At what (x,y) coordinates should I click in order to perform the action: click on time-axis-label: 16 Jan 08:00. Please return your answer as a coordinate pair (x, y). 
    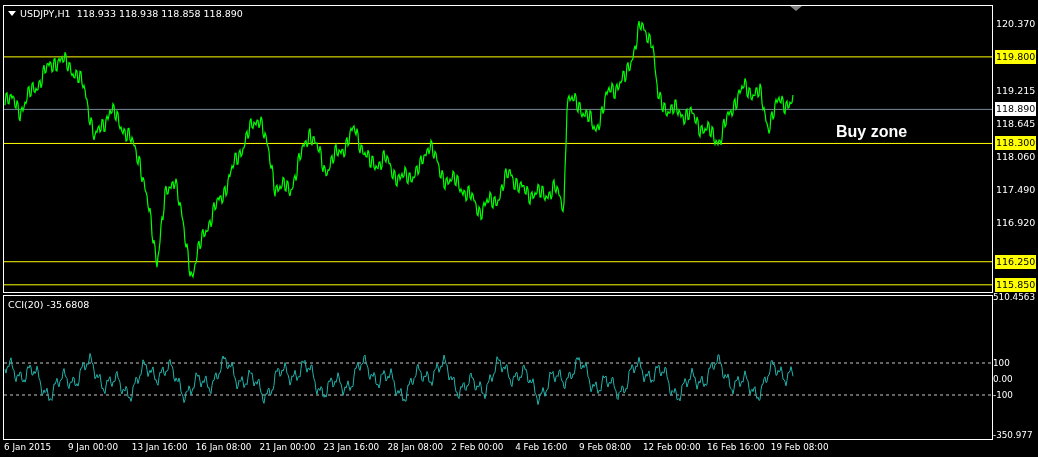
    Looking at the image, I should click on (223, 447).